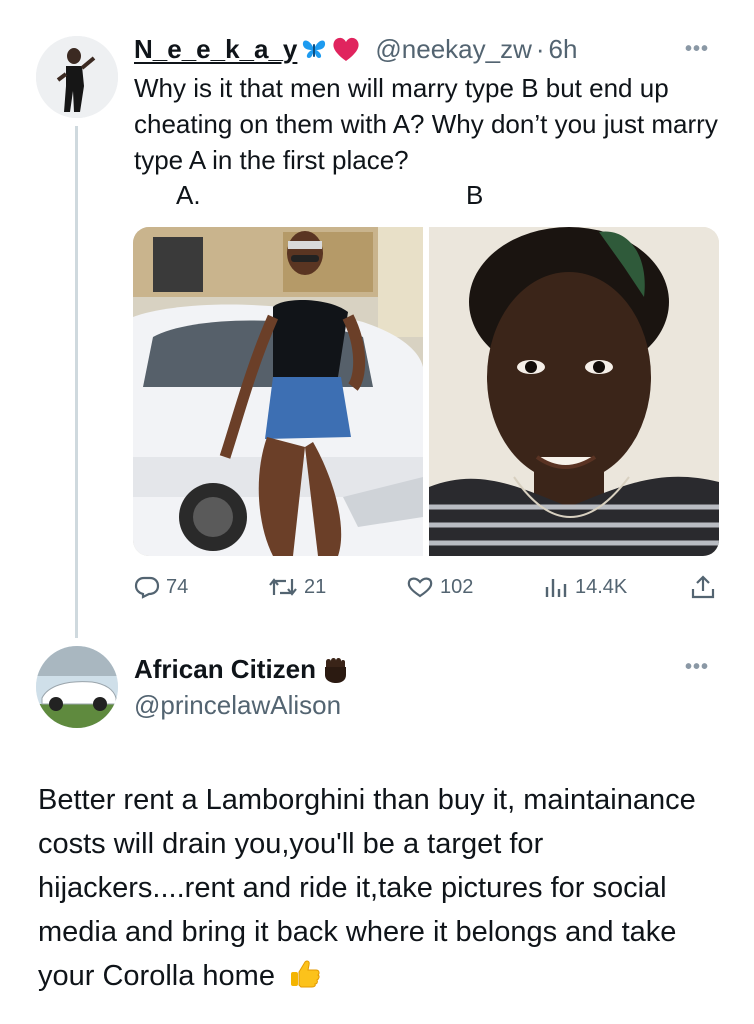 Image resolution: width=754 pixels, height=1024 pixels. What do you see at coordinates (453, 49) in the screenshot?
I see `author-handle: @neekay_zw` at bounding box center [453, 49].